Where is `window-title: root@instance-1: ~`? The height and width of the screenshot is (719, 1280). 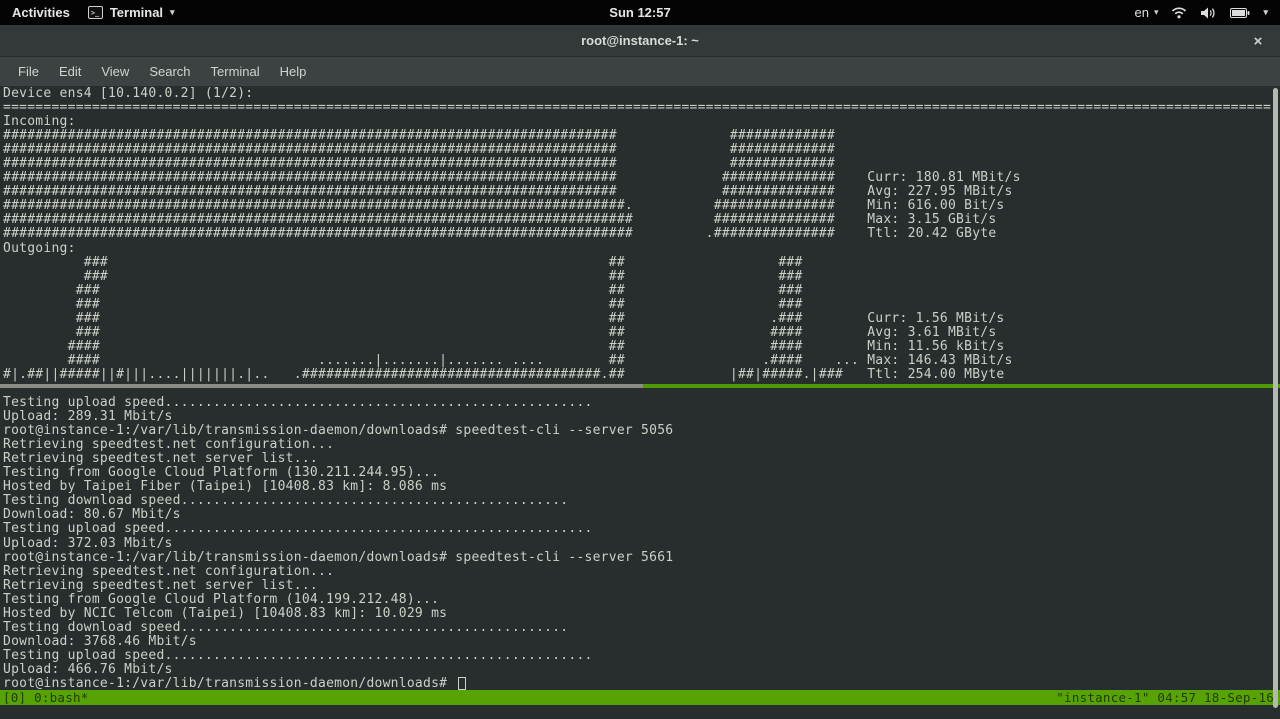
window-title: root@instance-1: ~ is located at coordinates (640, 40).